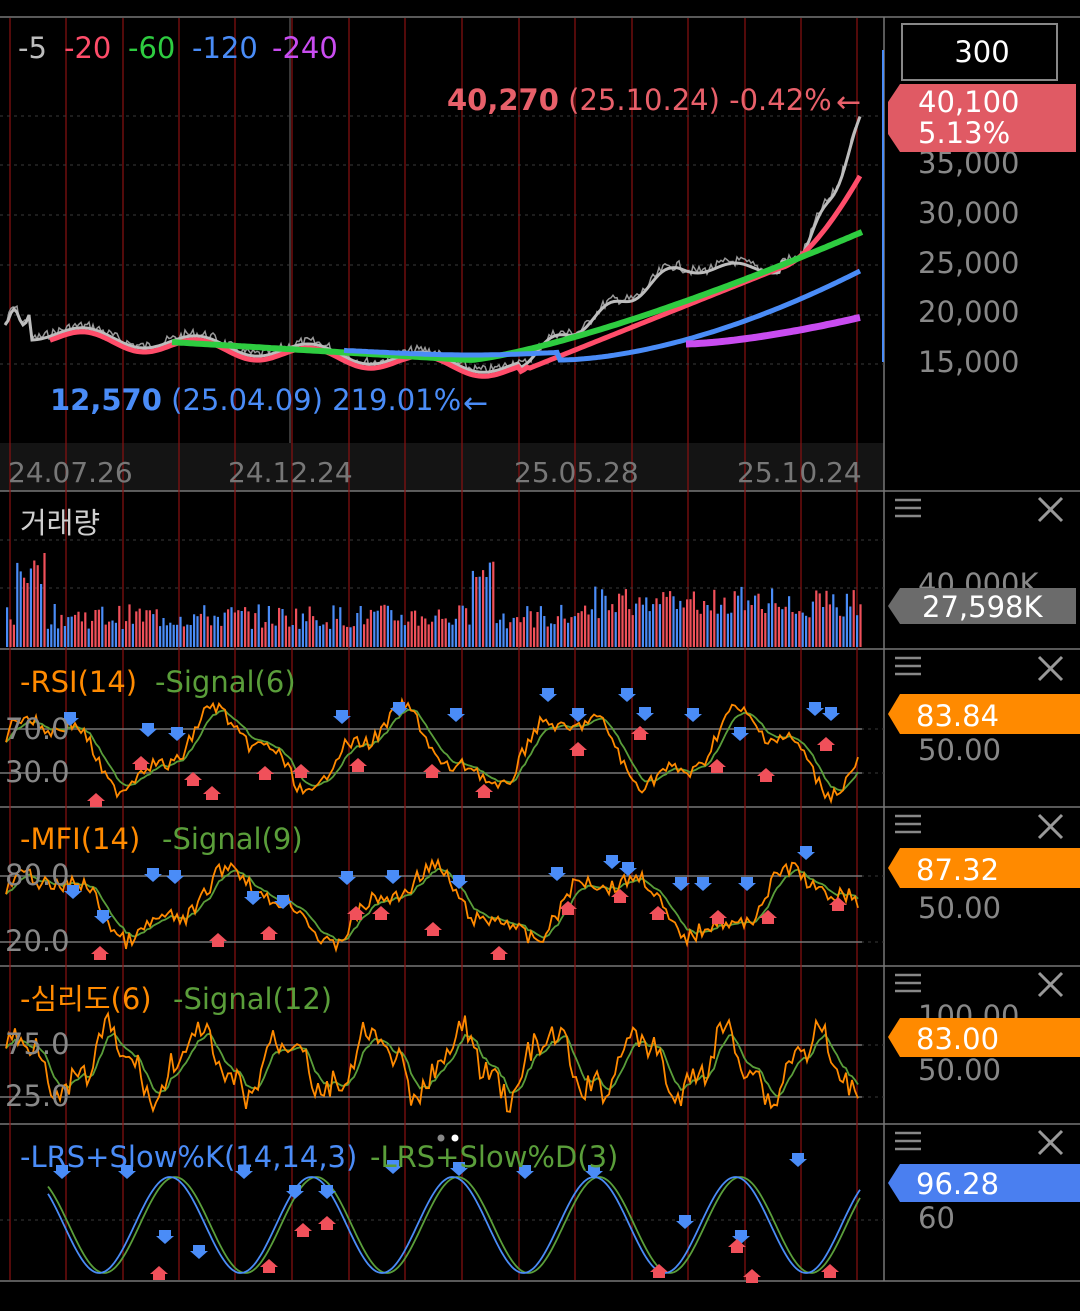  Describe the element at coordinates (957, 1039) in the screenshot. I see `psy-current: 83.00` at that location.